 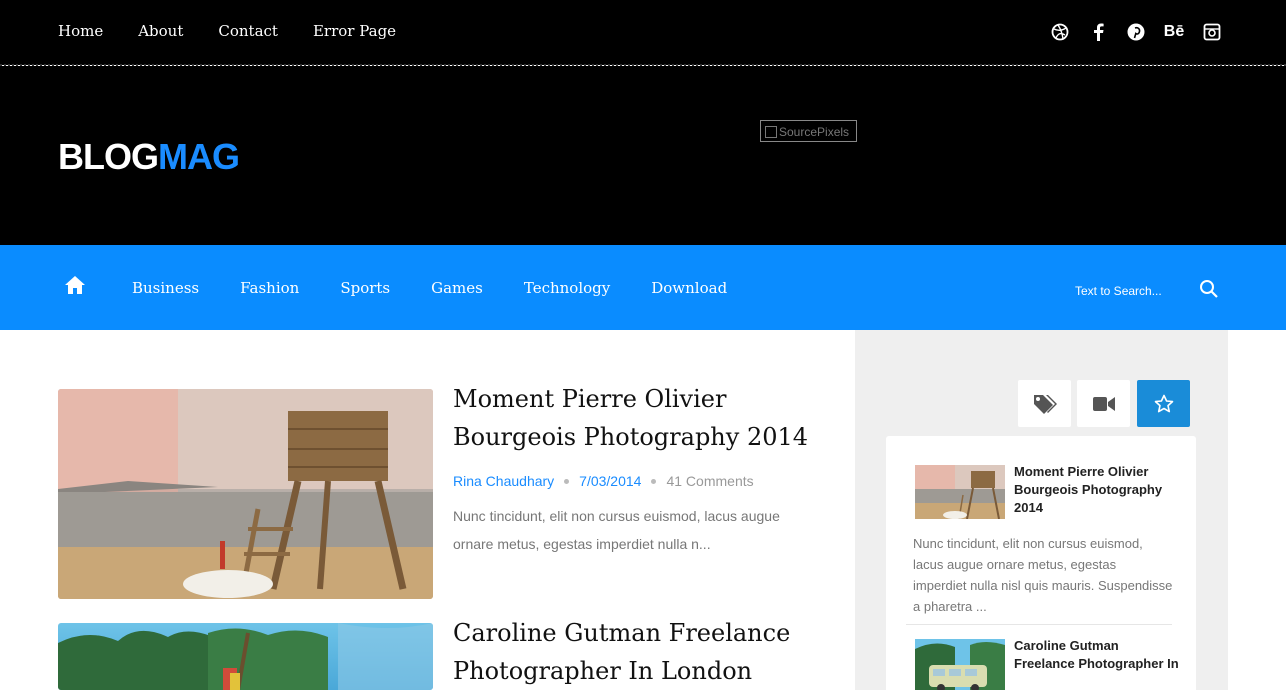 I want to click on nav-business: Business, so click(x=165, y=288).